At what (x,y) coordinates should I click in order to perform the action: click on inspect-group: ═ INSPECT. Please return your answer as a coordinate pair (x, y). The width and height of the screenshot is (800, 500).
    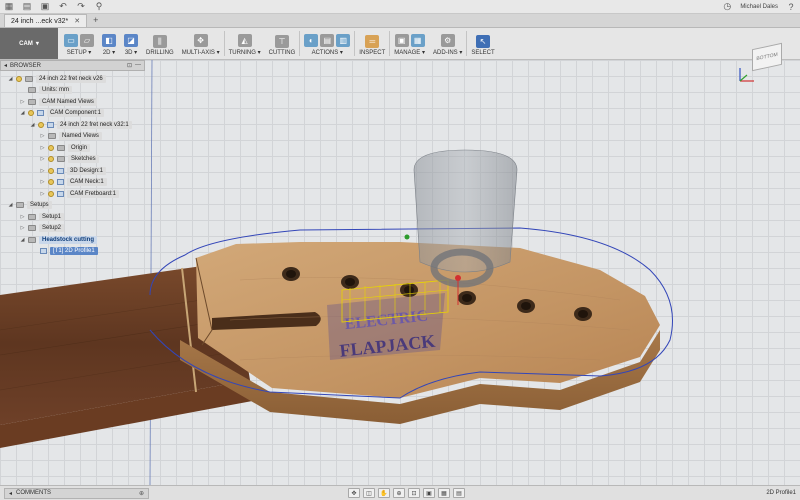
    Looking at the image, I should click on (372, 43).